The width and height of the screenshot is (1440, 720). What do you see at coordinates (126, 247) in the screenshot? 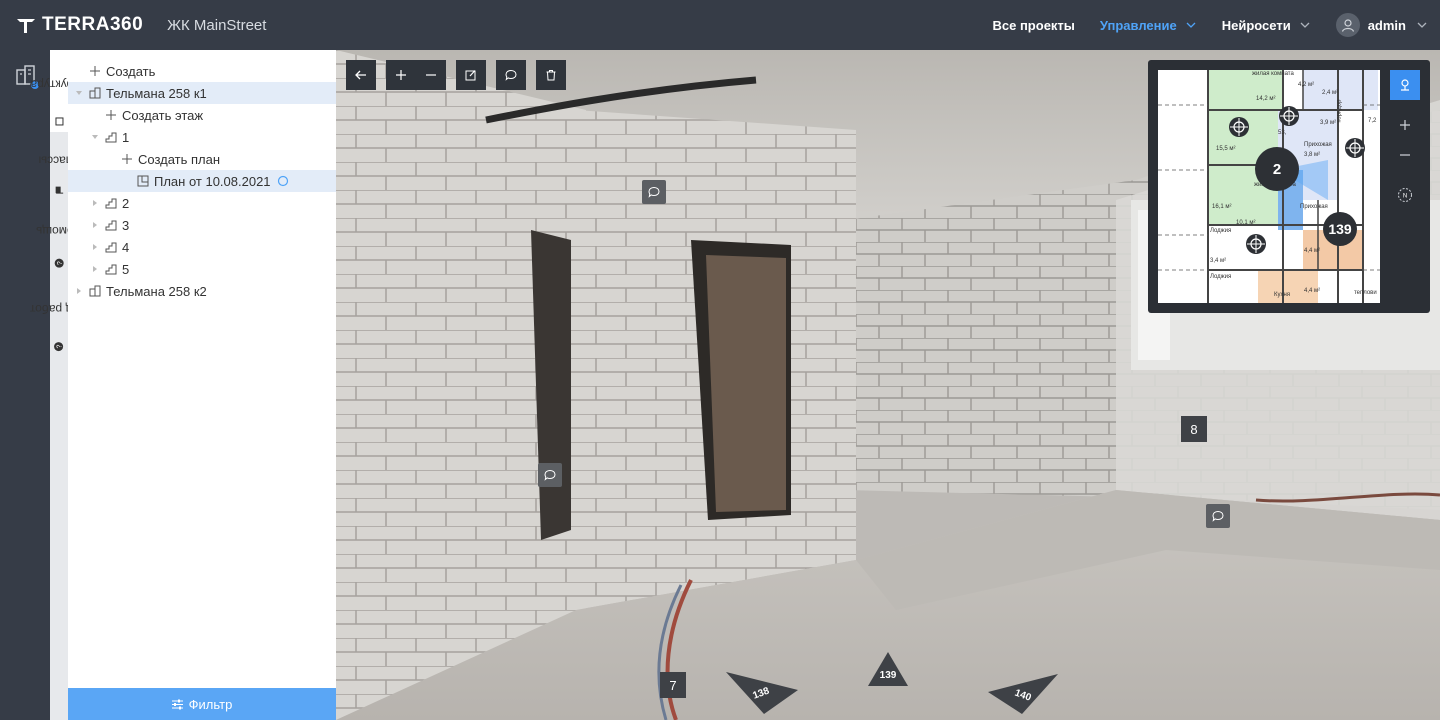
I see `tree-floor-4-label: 4` at bounding box center [126, 247].